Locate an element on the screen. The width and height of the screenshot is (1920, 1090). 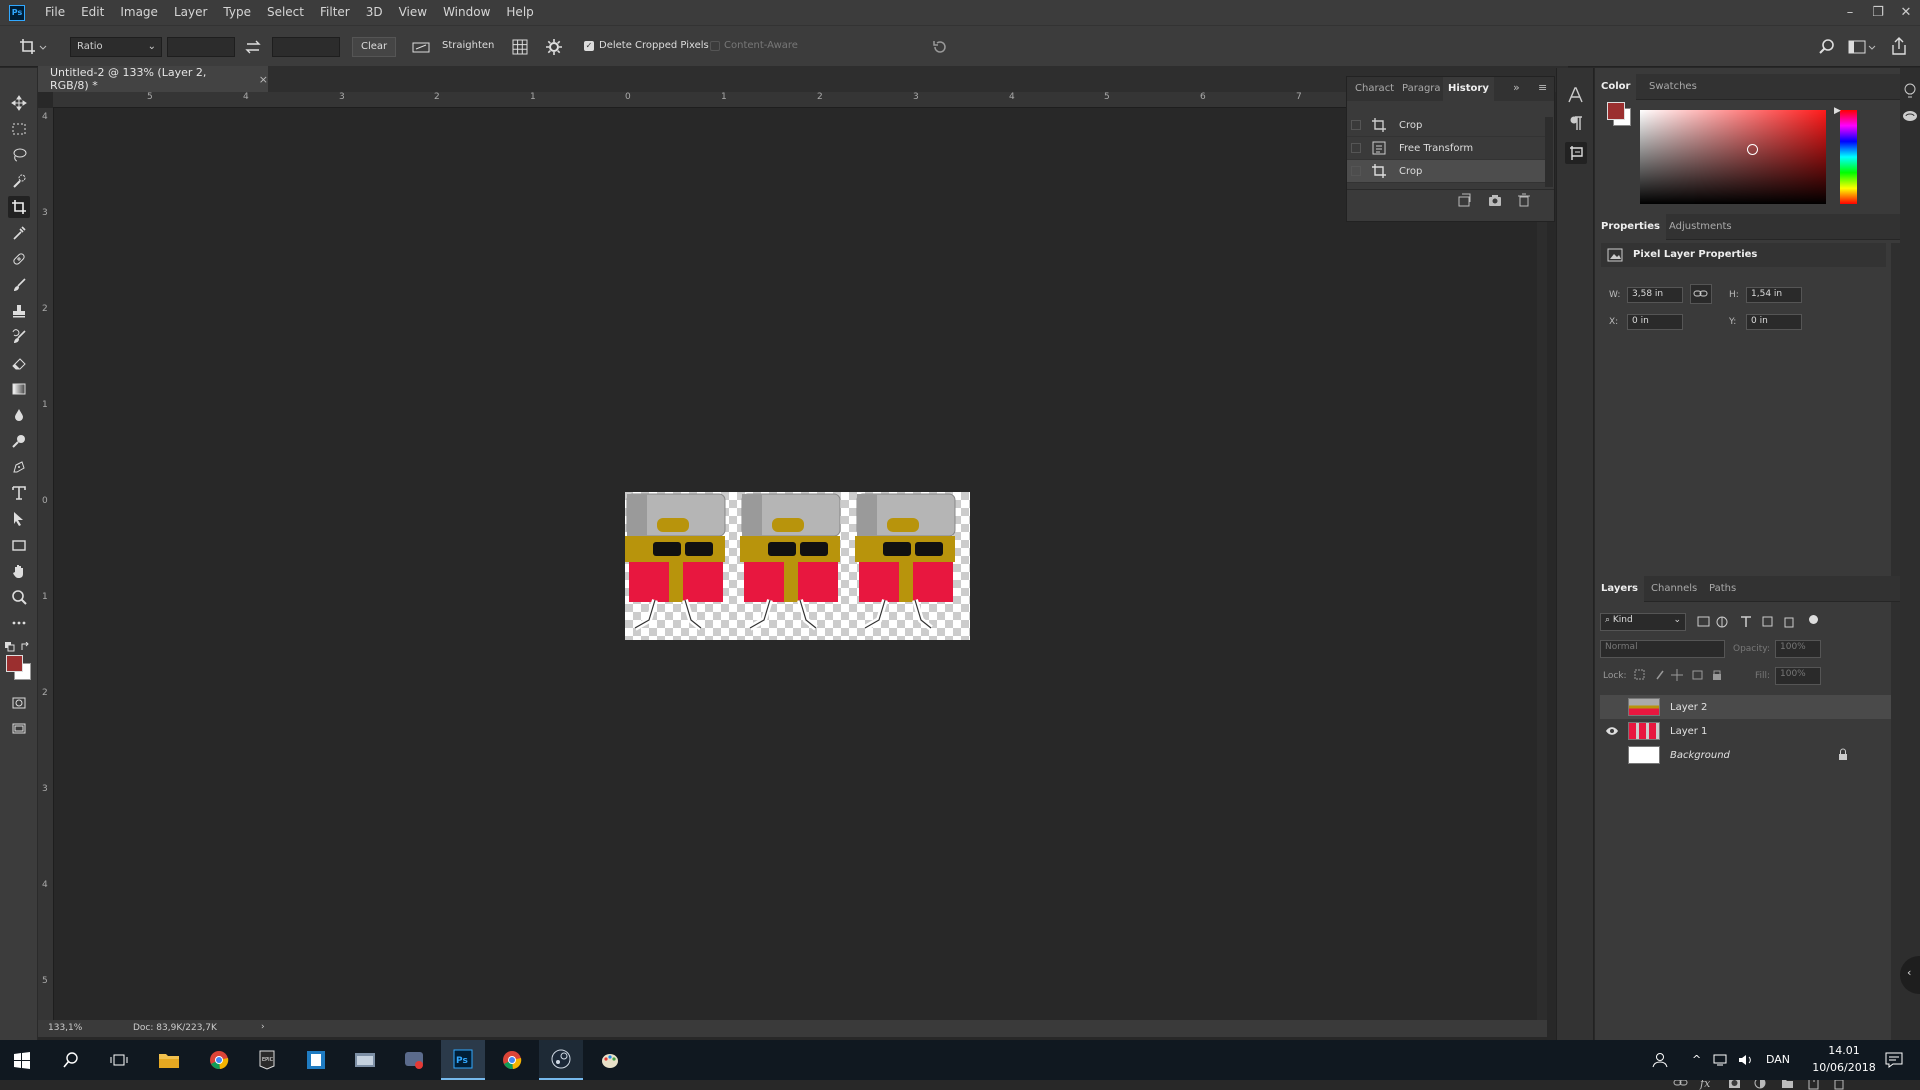
steam-icon is located at coordinates (561, 1060).